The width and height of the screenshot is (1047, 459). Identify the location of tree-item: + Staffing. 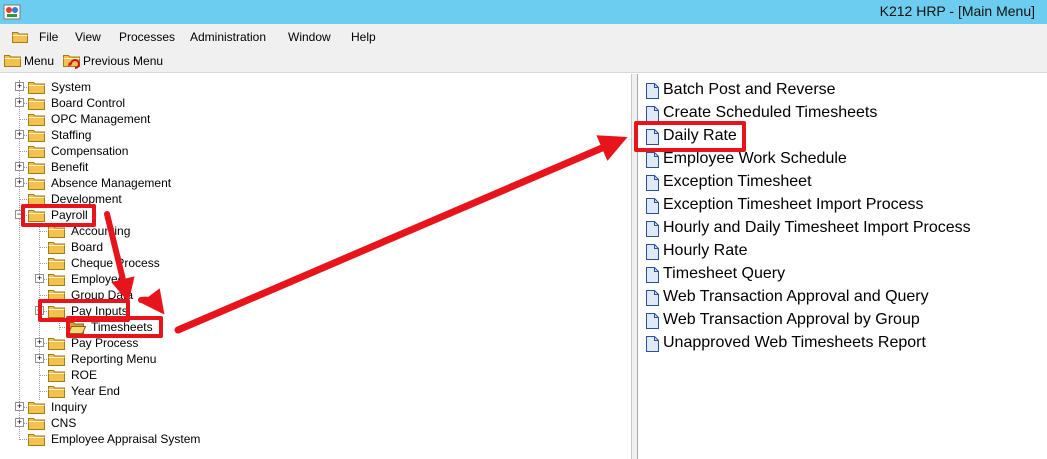
(225, 135).